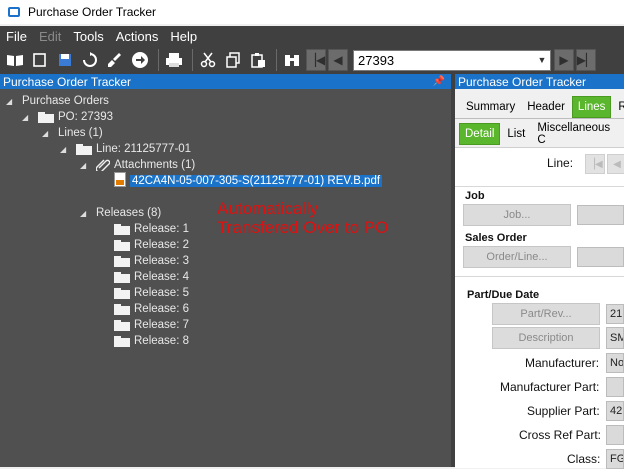 This screenshot has width=624, height=469. I want to click on annotation-line: Automatically, so click(268, 208).